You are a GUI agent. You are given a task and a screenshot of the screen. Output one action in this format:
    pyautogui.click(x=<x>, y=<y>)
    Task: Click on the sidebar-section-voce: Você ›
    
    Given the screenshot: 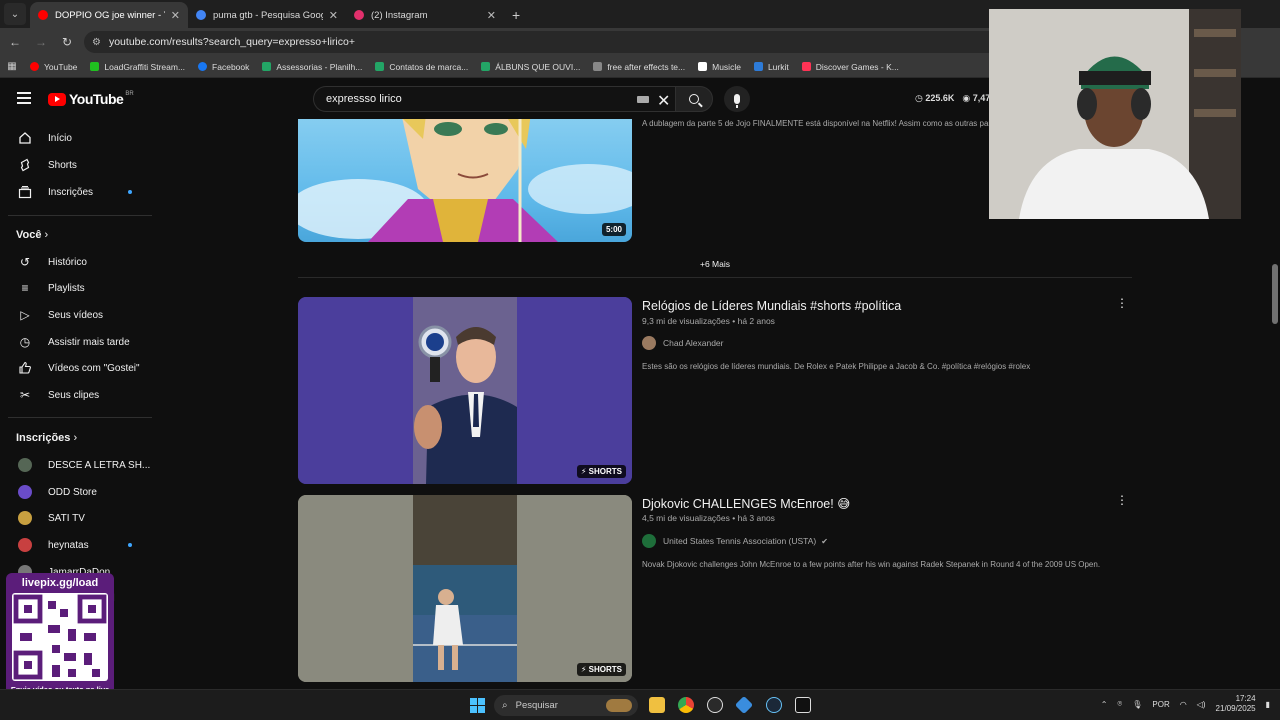 What is the action you would take?
    pyautogui.click(x=32, y=235)
    